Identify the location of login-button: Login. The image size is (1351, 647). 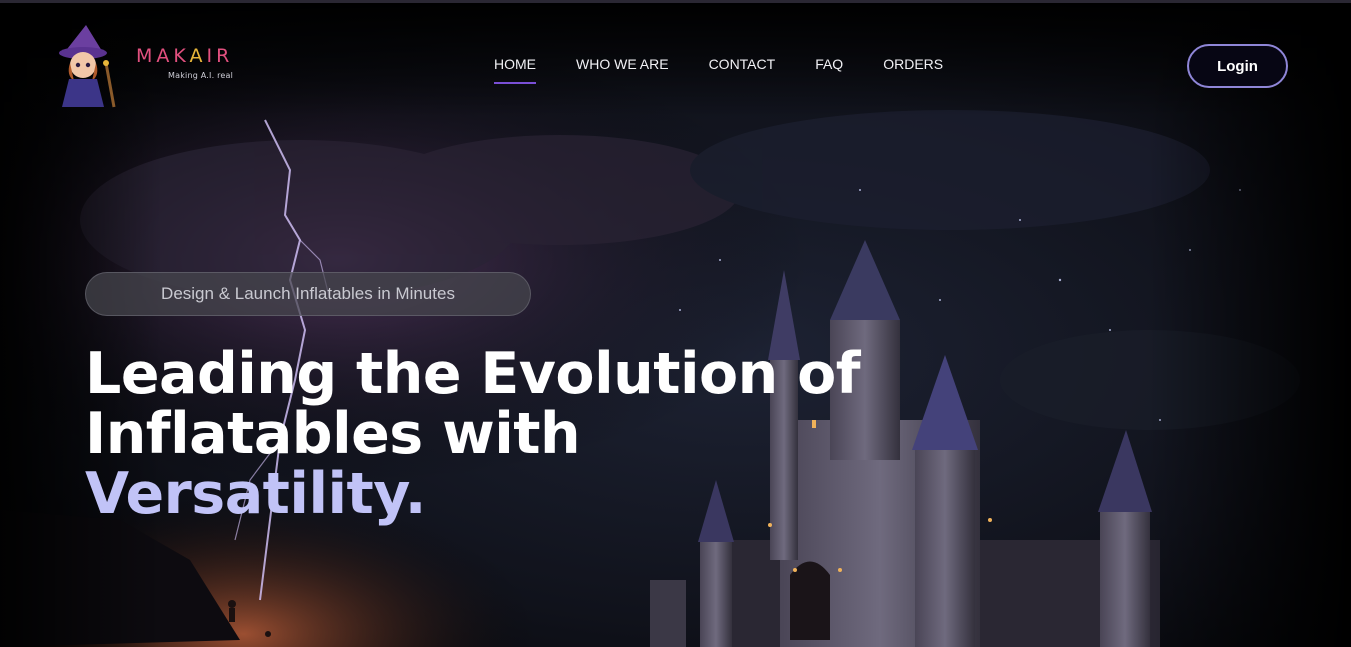
(1237, 66).